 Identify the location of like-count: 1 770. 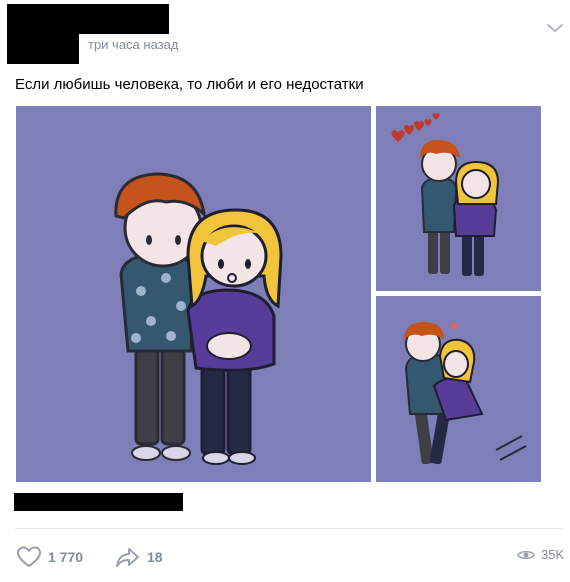
(66, 557).